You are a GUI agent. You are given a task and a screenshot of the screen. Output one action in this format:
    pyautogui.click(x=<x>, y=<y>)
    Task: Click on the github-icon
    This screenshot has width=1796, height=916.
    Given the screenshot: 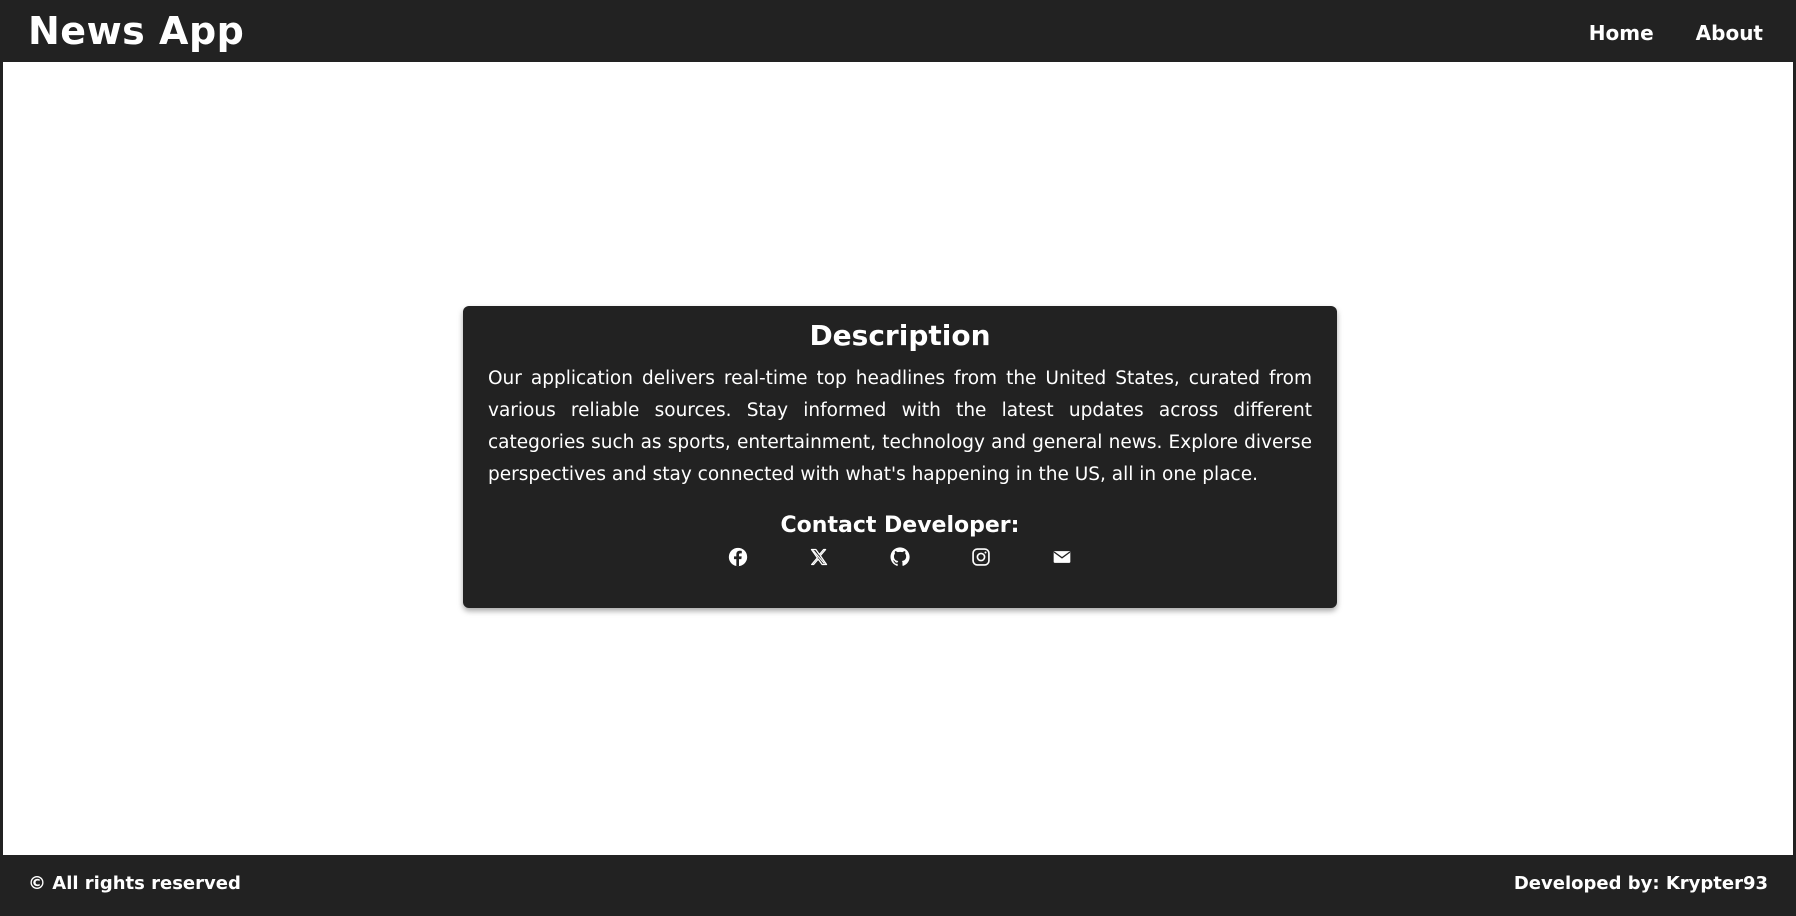 What is the action you would take?
    pyautogui.click(x=900, y=557)
    